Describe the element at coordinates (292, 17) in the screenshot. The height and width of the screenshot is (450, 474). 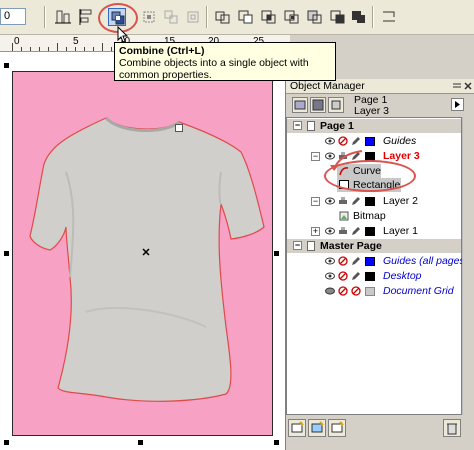
I see `simplify-icon` at that location.